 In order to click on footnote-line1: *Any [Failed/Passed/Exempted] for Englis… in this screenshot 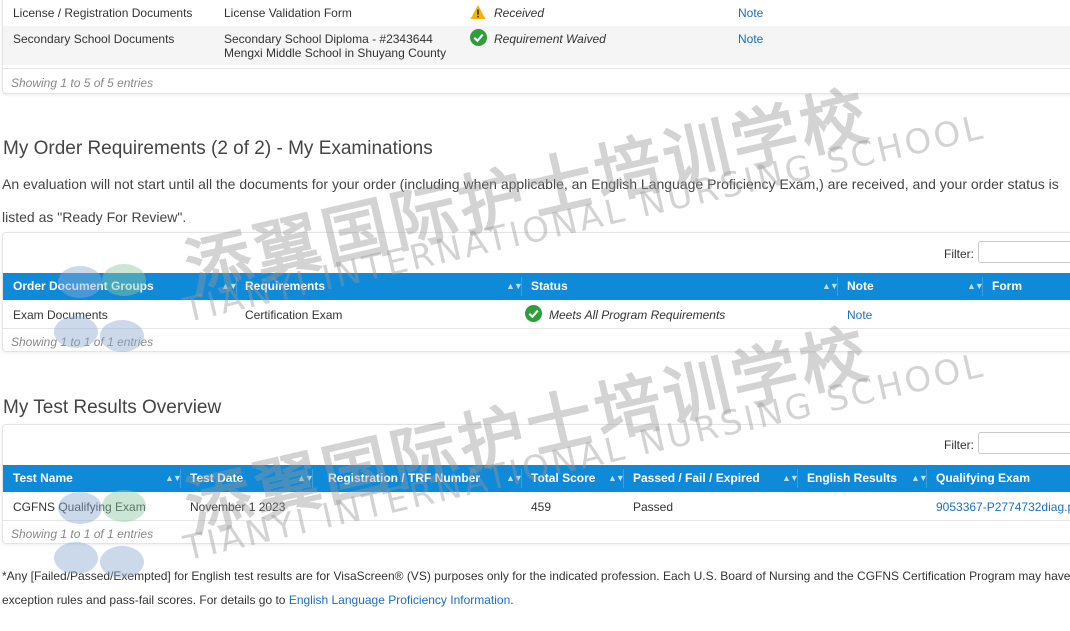, I will do `click(536, 576)`.